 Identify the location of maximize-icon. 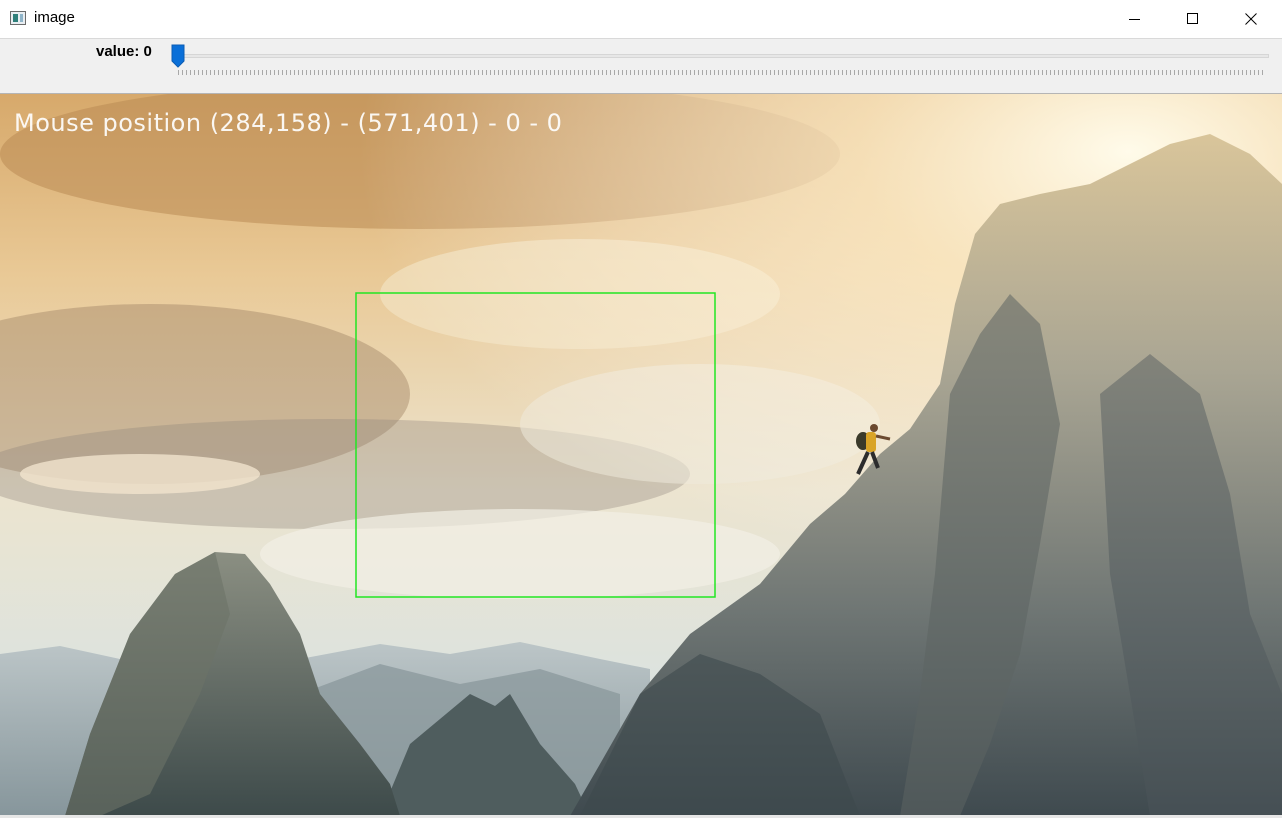
(1192, 18).